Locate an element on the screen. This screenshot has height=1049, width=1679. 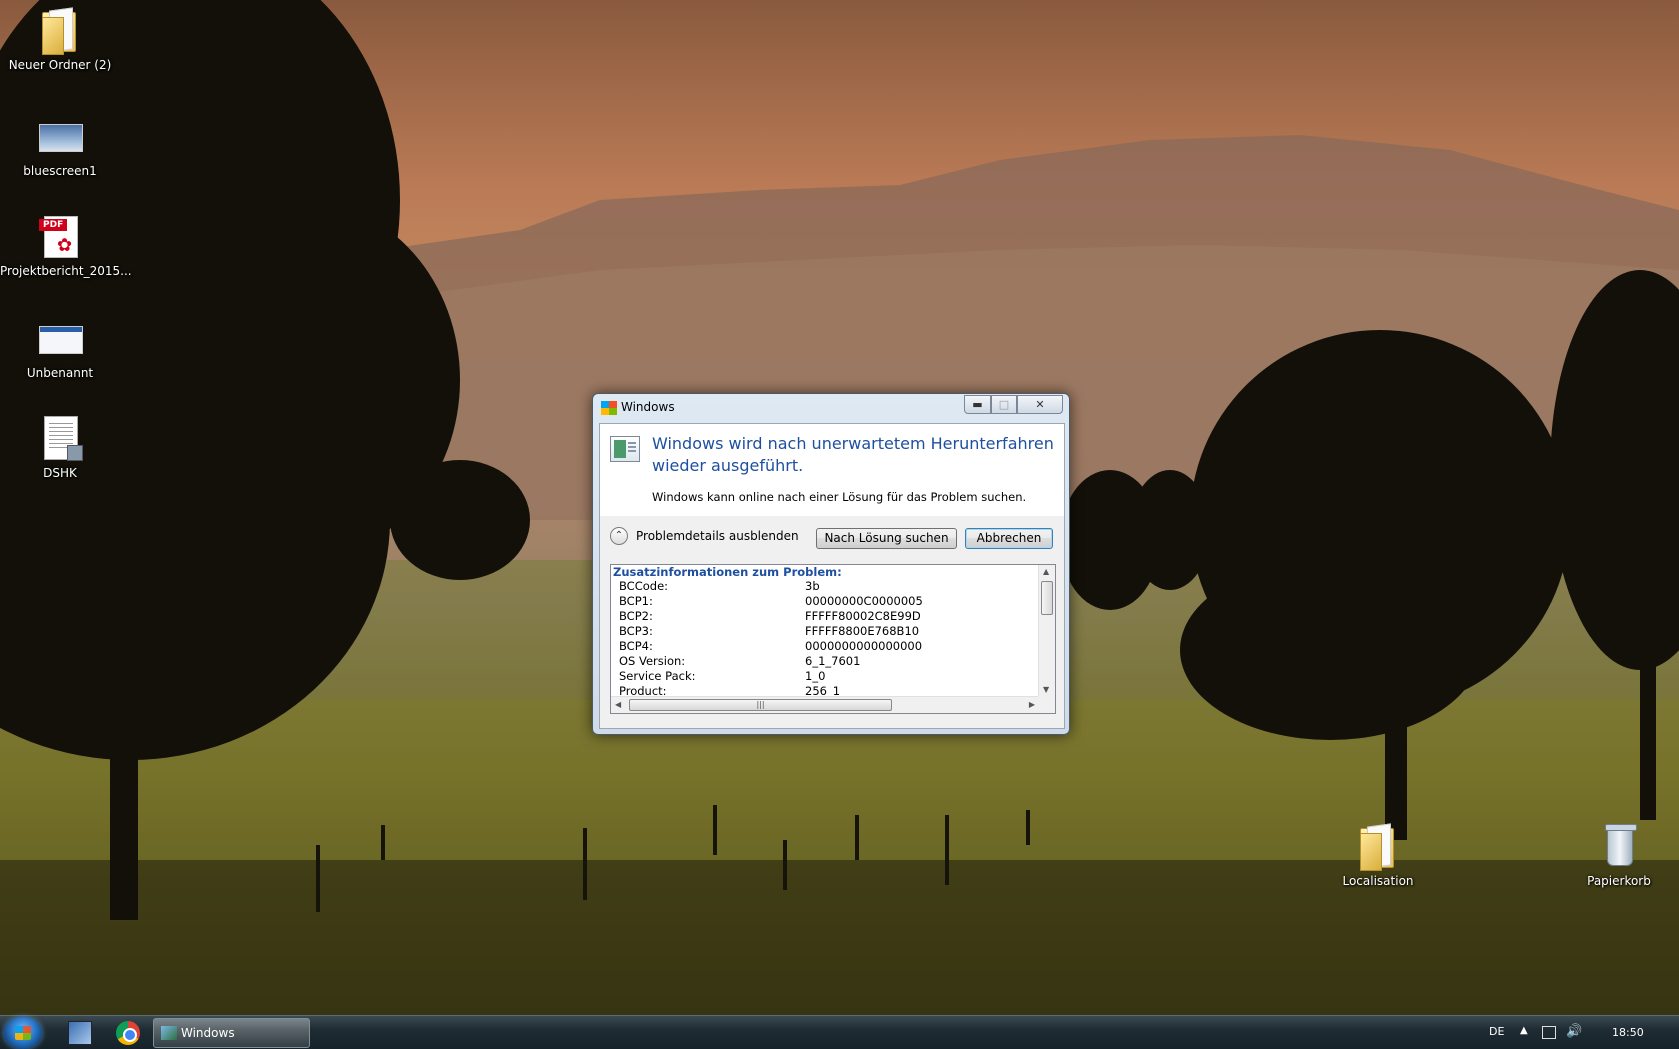
desktop-icon-label: DSHK is located at coordinates (60, 473).